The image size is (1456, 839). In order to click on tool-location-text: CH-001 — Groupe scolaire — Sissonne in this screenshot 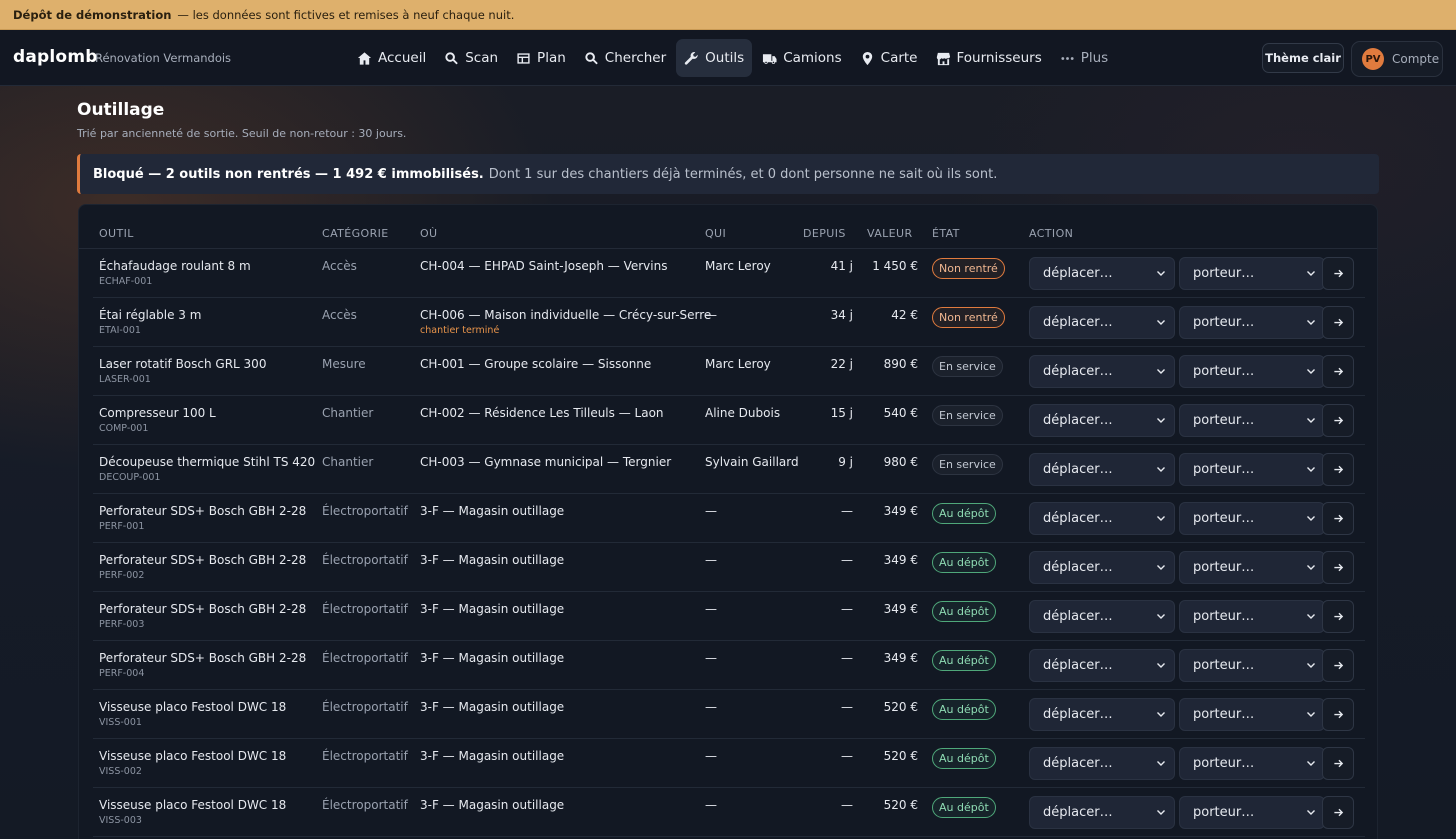, I will do `click(536, 364)`.